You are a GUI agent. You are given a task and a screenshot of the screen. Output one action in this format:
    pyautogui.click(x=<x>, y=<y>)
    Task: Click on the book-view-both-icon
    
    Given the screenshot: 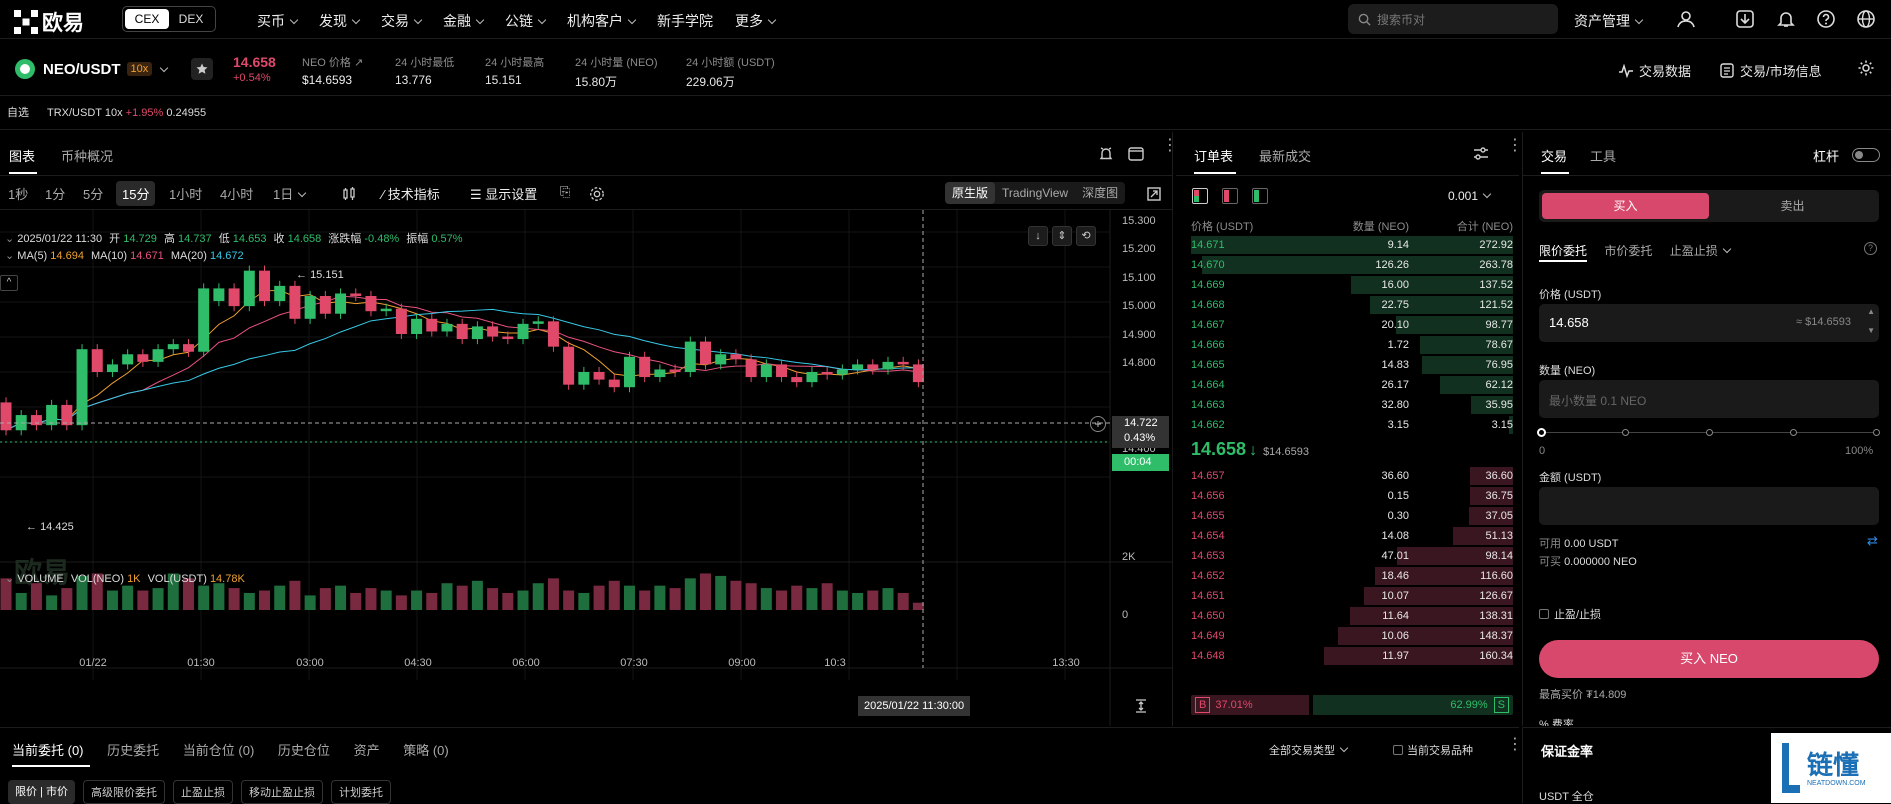 What is the action you would take?
    pyautogui.click(x=1200, y=196)
    